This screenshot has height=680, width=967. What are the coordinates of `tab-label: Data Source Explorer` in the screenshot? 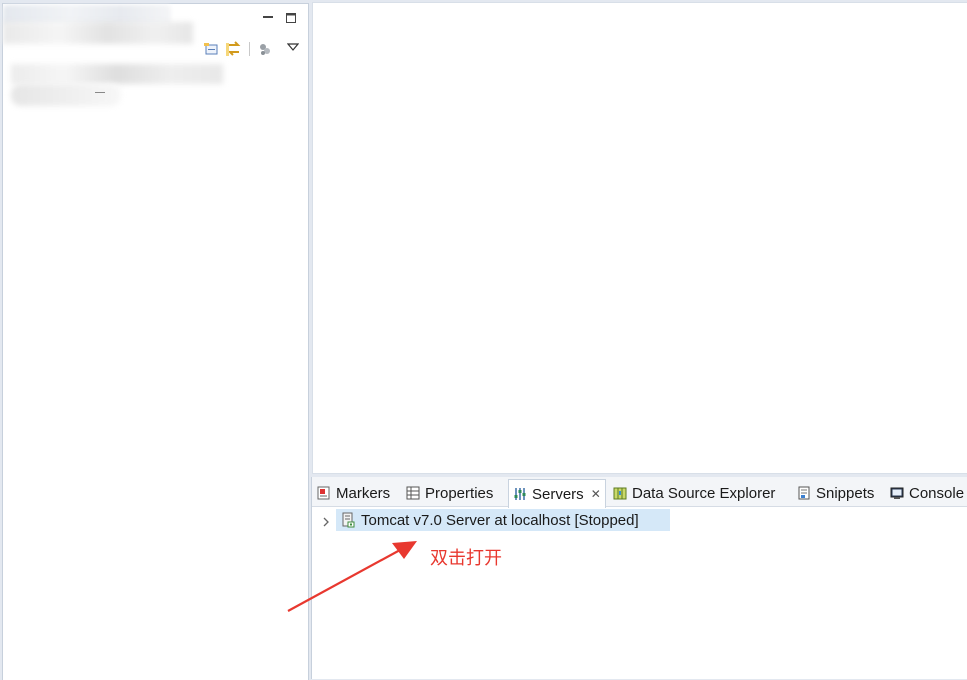 It's located at (704, 493).